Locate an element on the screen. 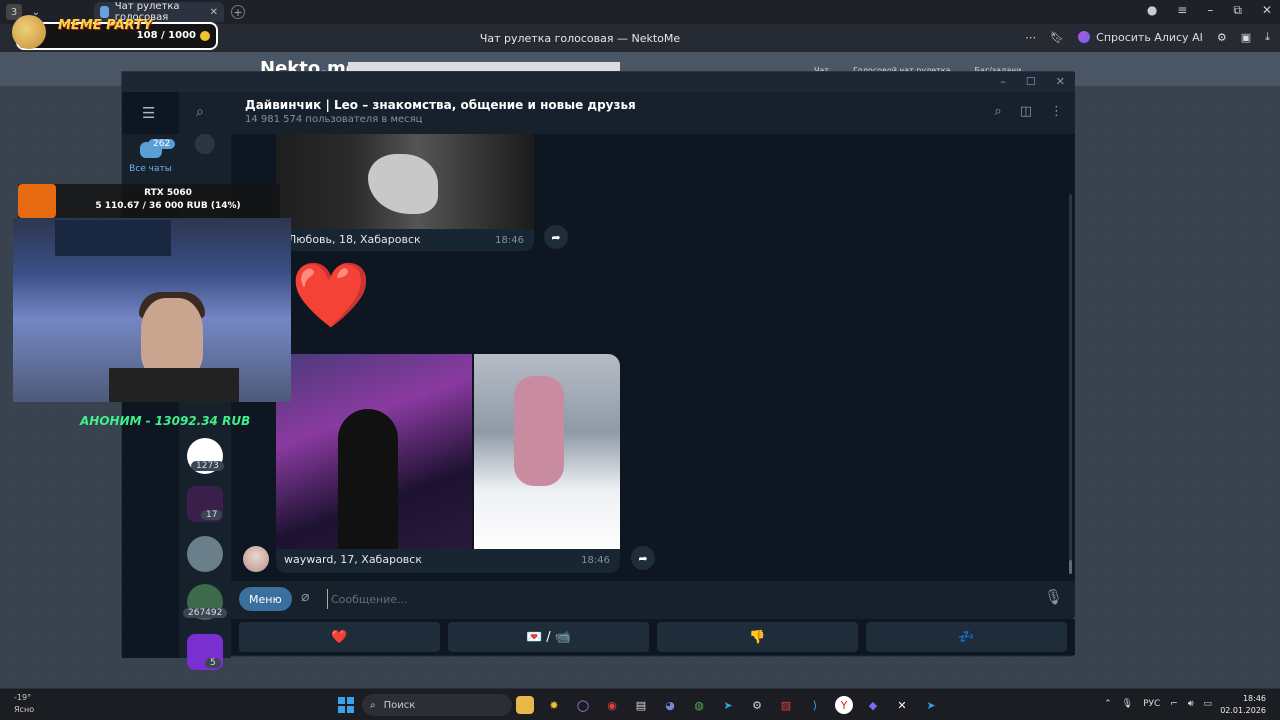 The height and width of the screenshot is (720, 1280). telegram-desktop-icon: ➤ is located at coordinates (931, 705).